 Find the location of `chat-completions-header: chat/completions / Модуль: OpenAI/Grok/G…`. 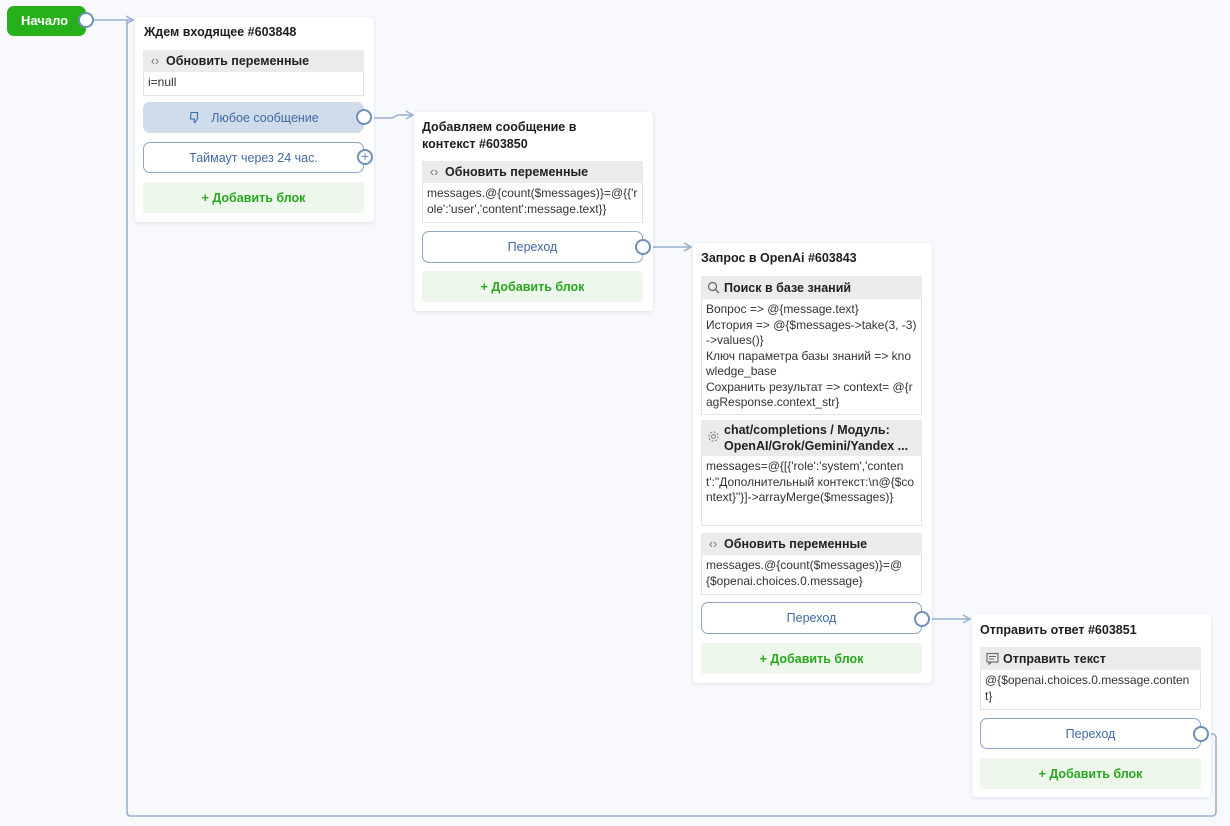

chat-completions-header: chat/completions / Модуль: OpenAI/Grok/G… is located at coordinates (811, 438).